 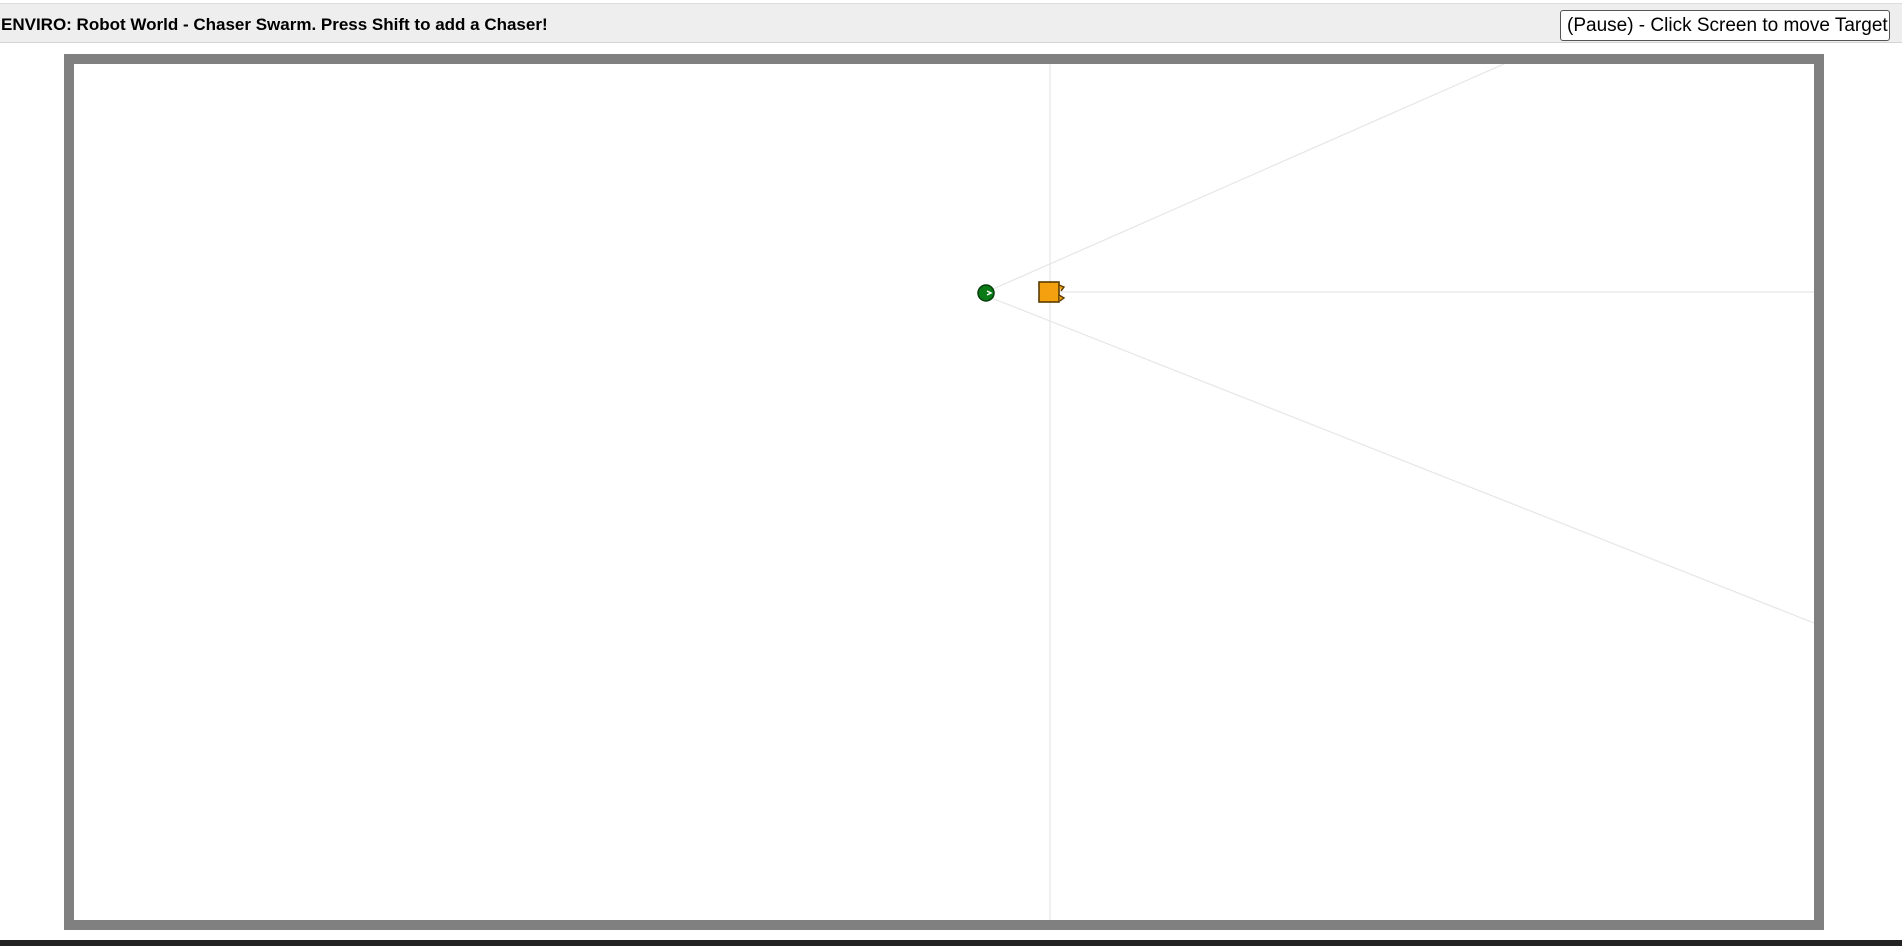 What do you see at coordinates (986, 293) in the screenshot?
I see `target-icon` at bounding box center [986, 293].